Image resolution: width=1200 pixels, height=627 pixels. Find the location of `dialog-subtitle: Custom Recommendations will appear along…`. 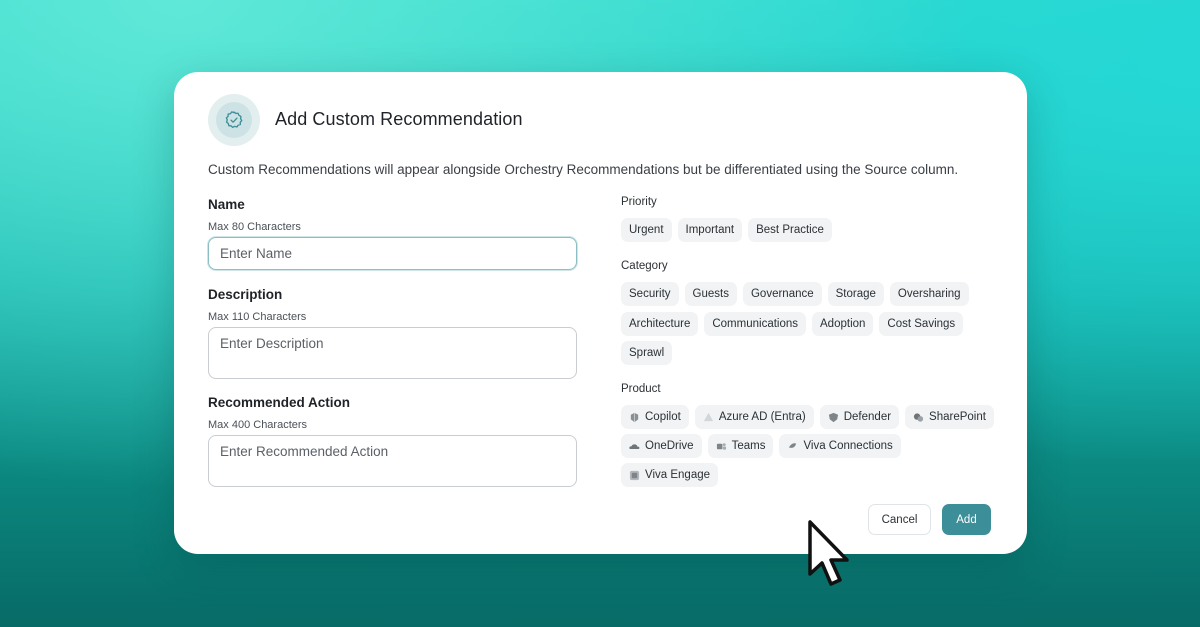

dialog-subtitle: Custom Recommendations will appear along… is located at coordinates (583, 169).